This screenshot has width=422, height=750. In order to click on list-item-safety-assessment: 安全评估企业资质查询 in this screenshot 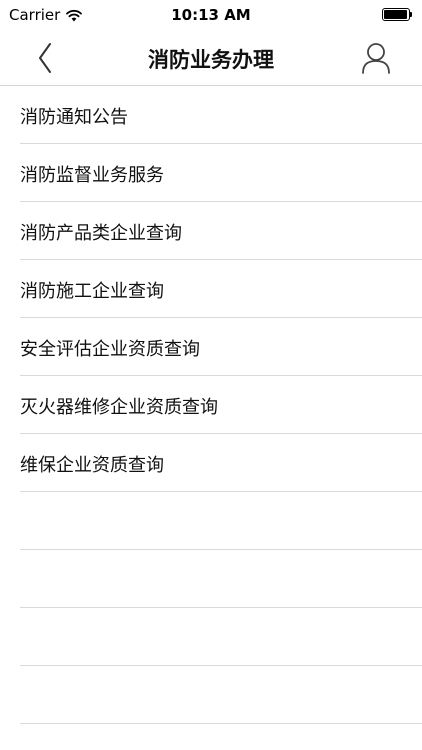, I will do `click(211, 347)`.